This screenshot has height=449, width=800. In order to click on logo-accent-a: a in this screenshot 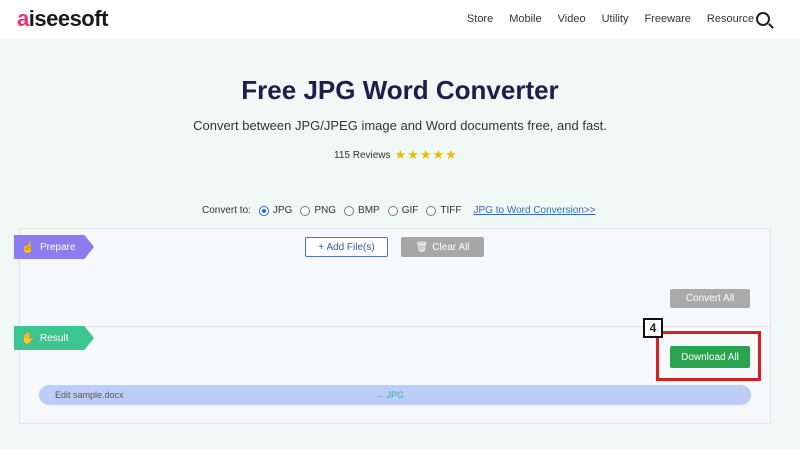, I will do `click(23, 18)`.